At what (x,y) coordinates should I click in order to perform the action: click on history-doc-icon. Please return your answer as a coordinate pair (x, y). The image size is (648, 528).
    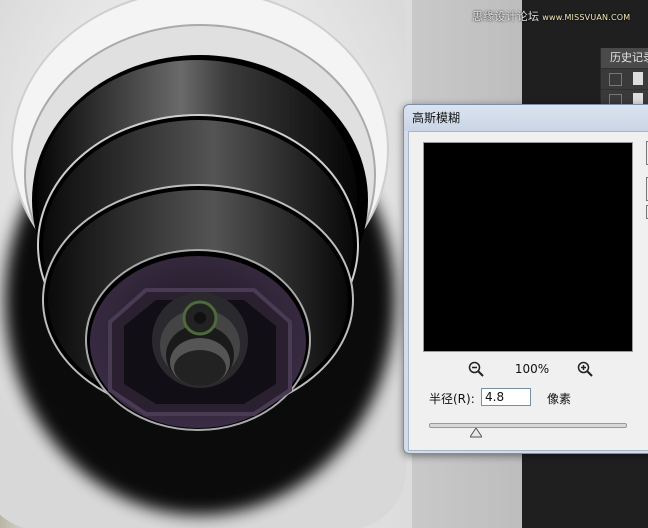
    Looking at the image, I should click on (638, 78).